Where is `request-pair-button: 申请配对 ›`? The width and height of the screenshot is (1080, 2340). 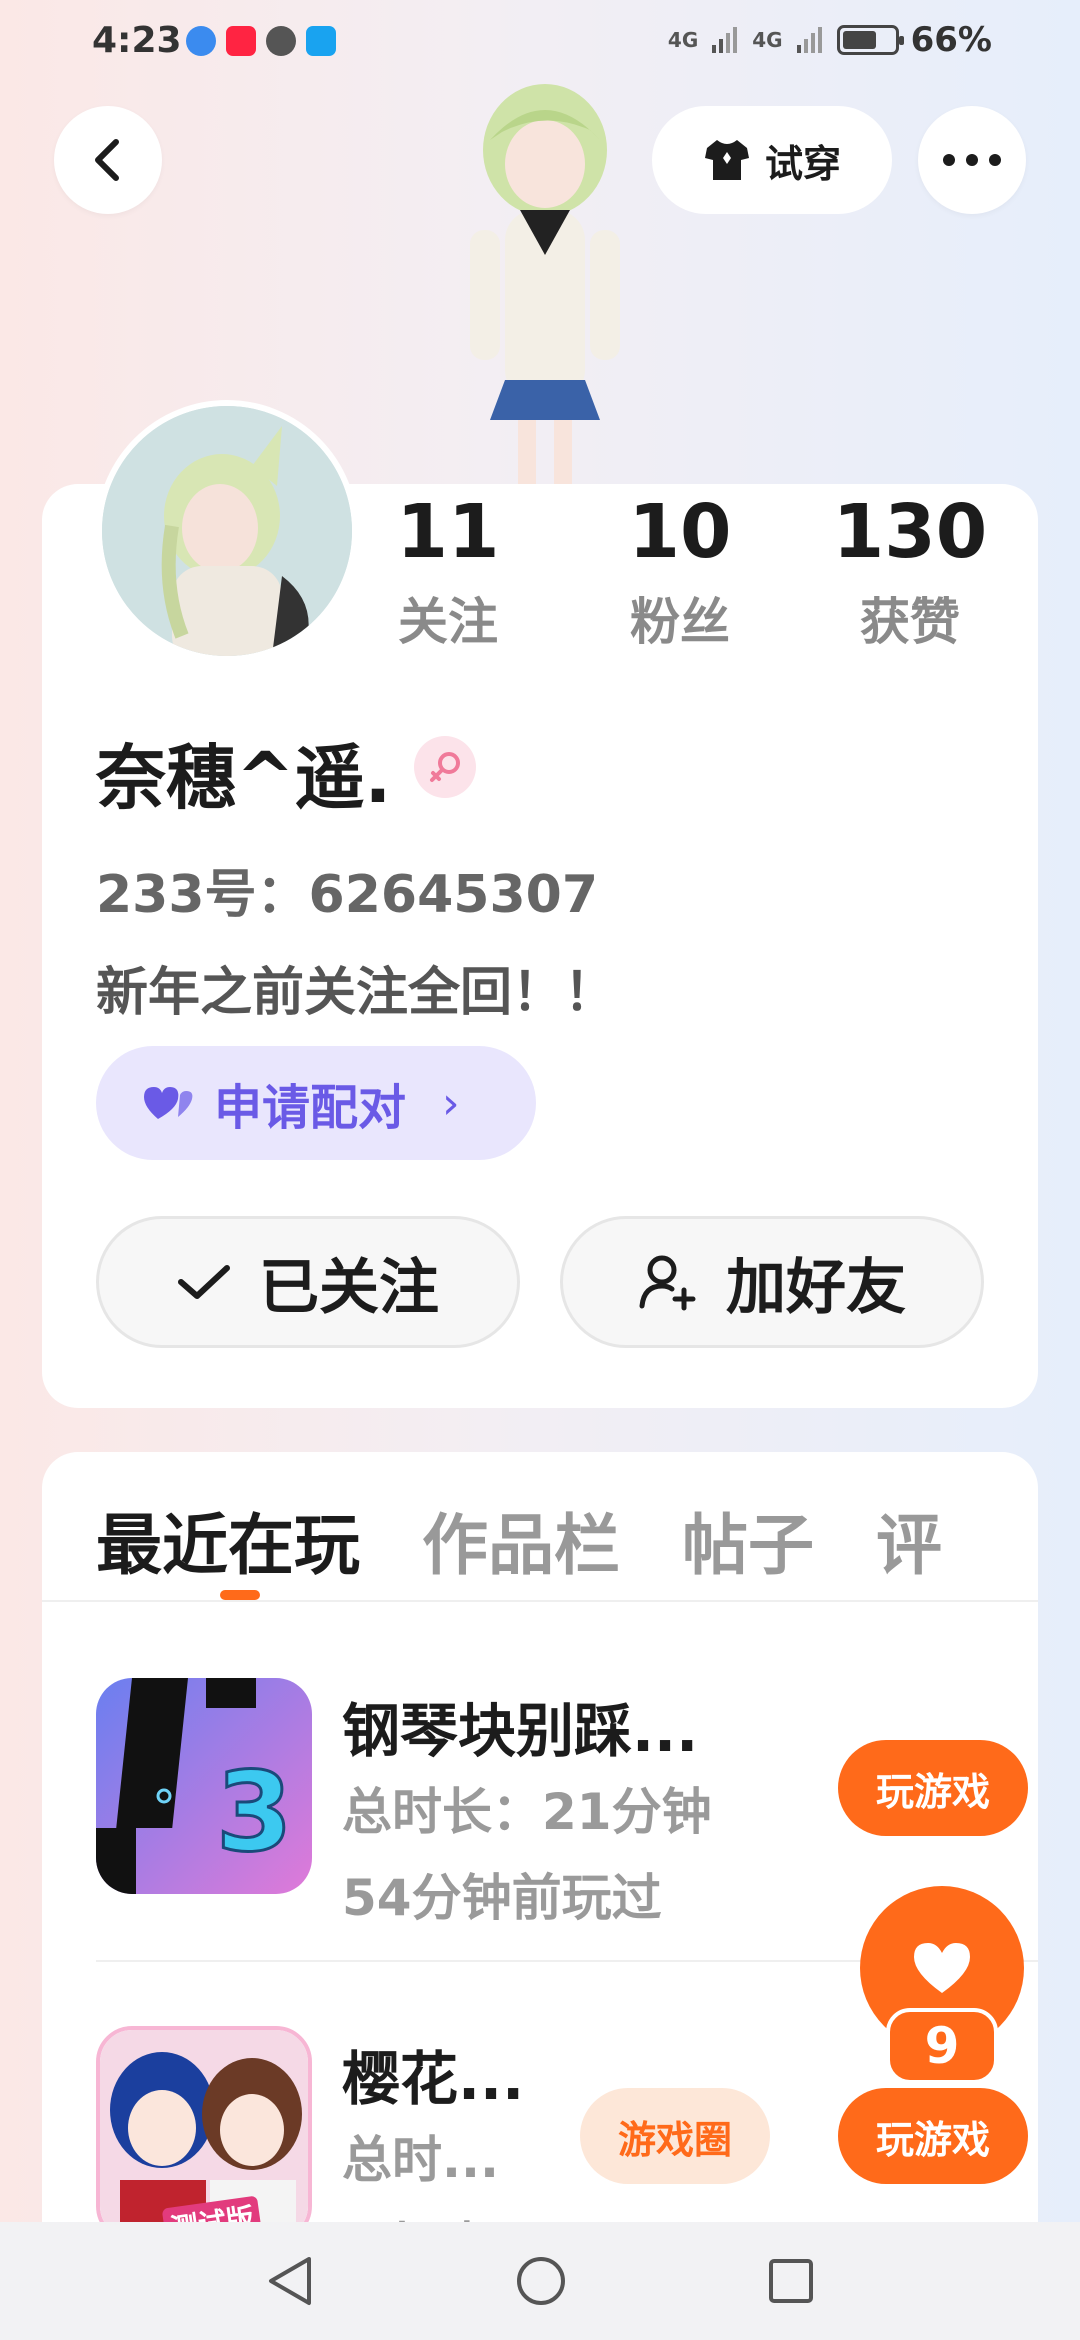 request-pair-button: 申请配对 › is located at coordinates (316, 1103).